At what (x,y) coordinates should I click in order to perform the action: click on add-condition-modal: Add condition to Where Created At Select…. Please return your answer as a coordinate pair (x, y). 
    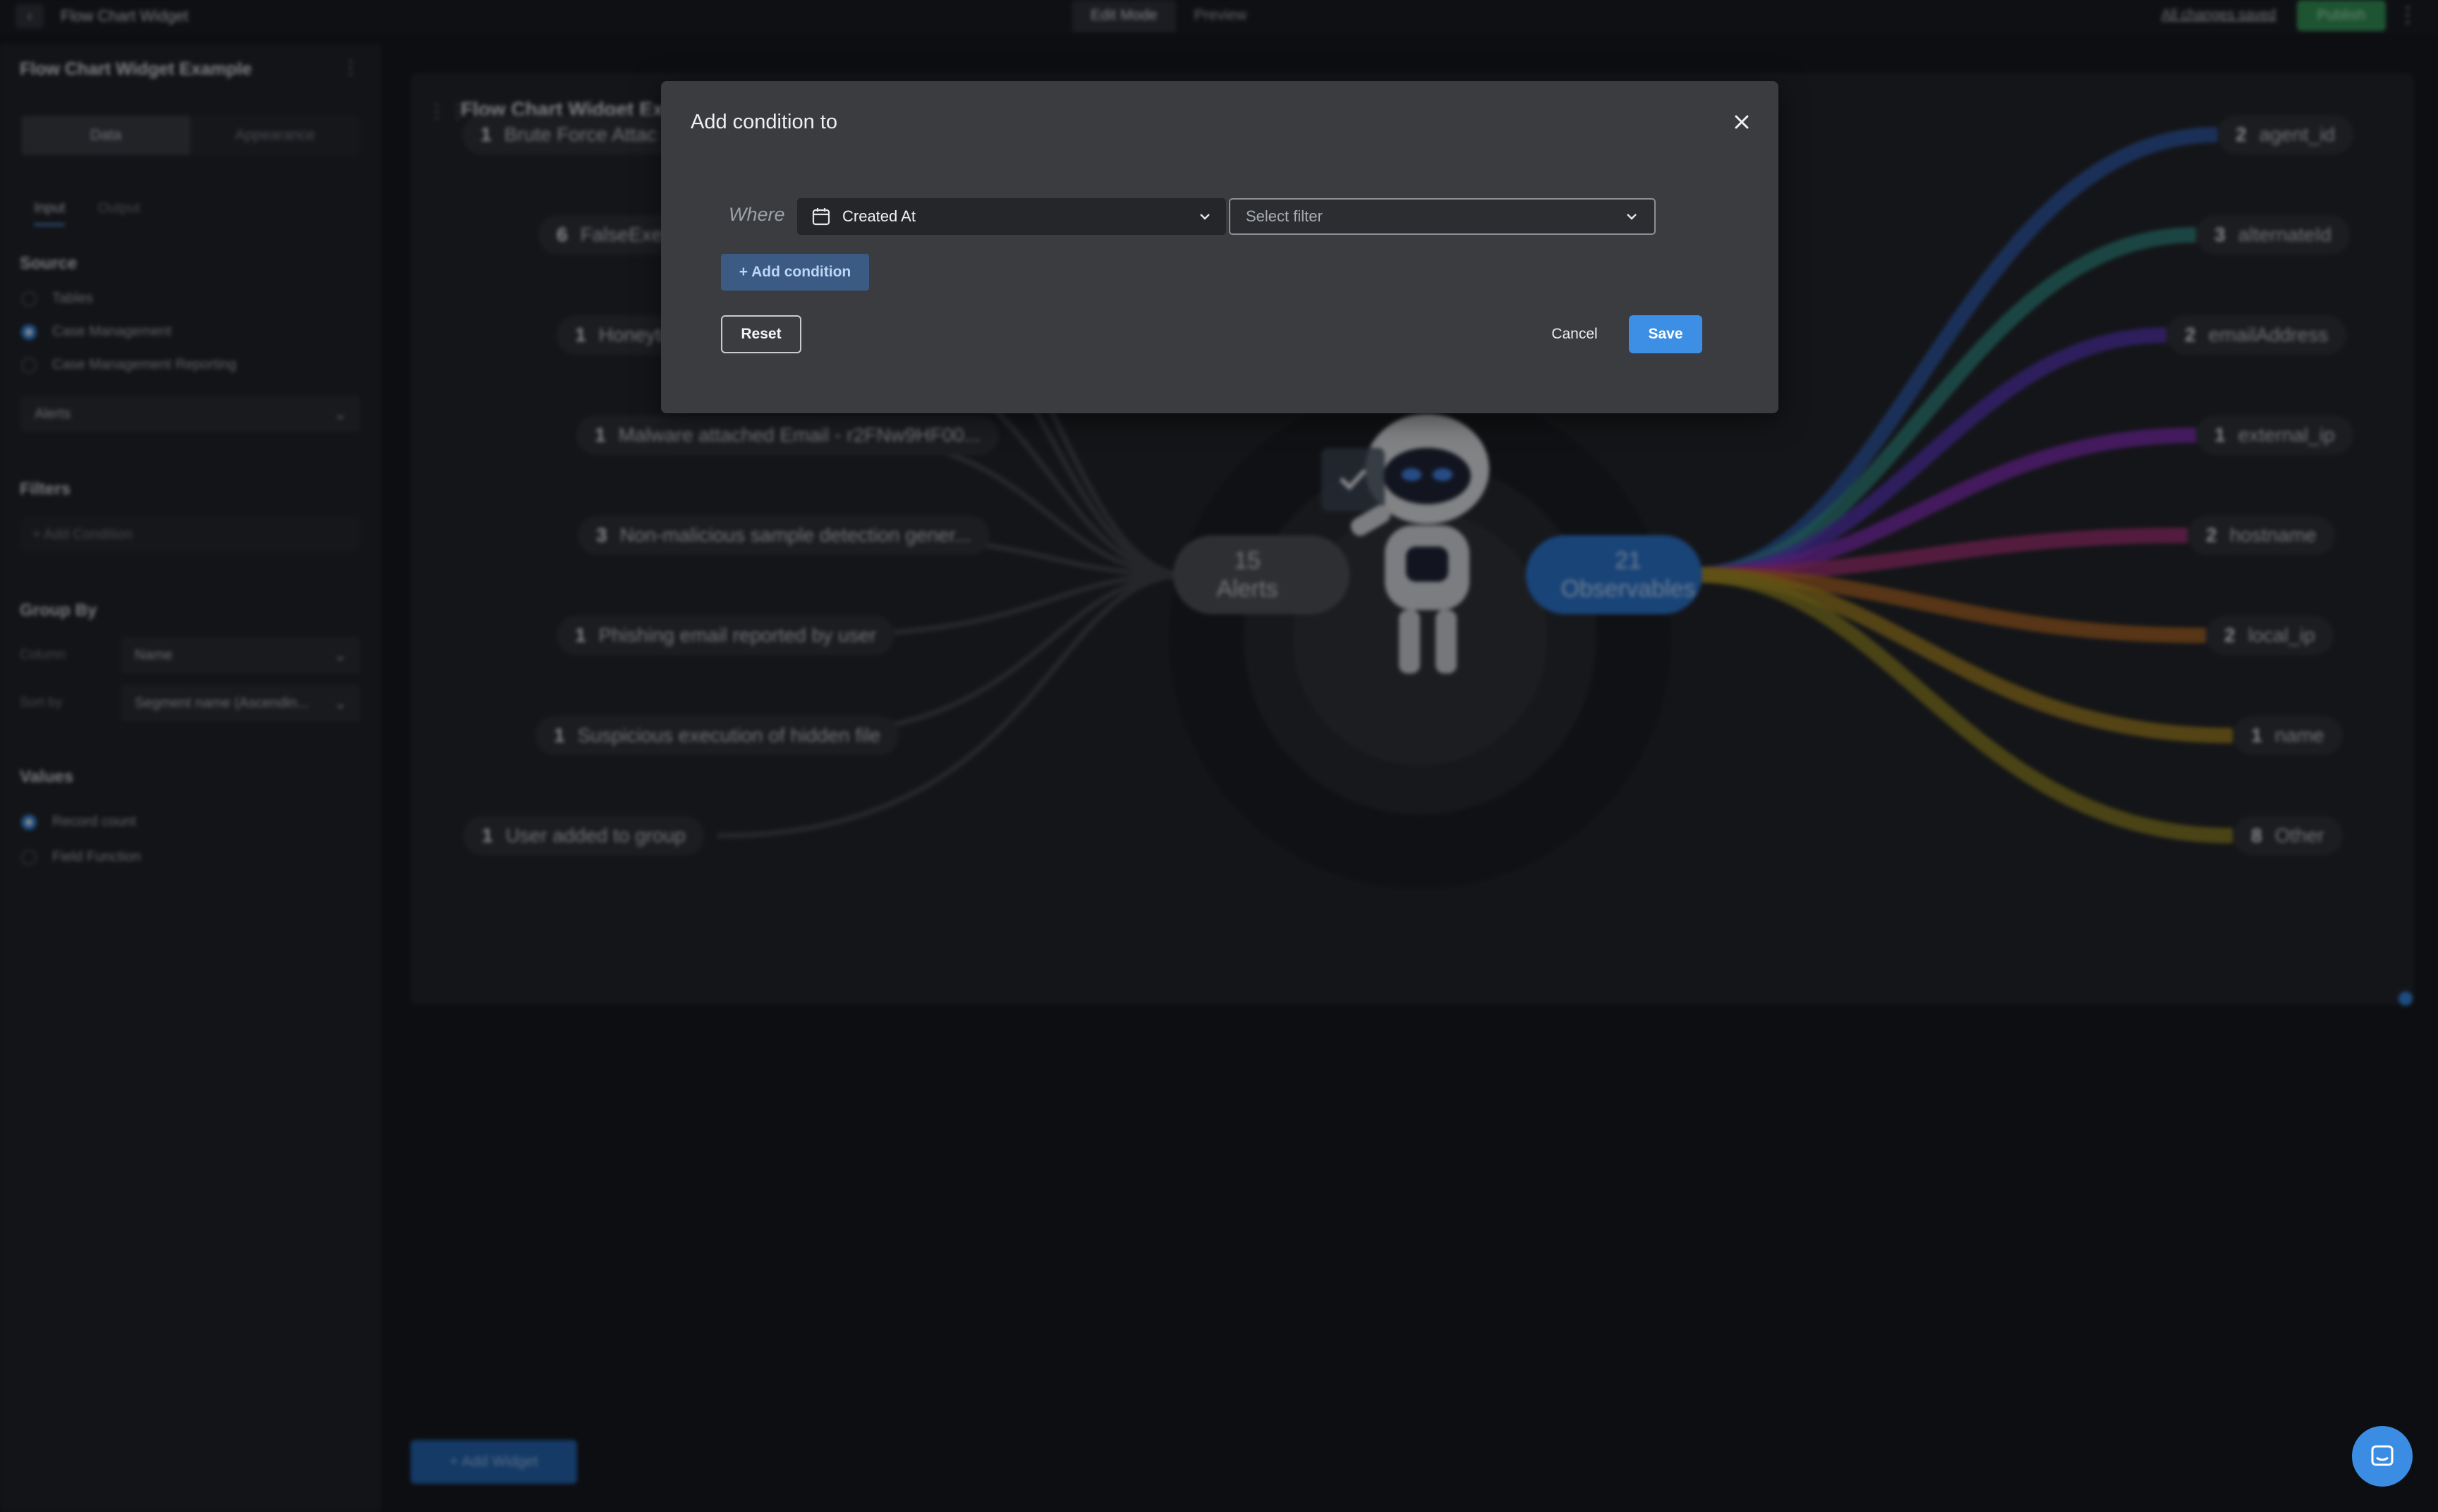
    Looking at the image, I should click on (1219, 247).